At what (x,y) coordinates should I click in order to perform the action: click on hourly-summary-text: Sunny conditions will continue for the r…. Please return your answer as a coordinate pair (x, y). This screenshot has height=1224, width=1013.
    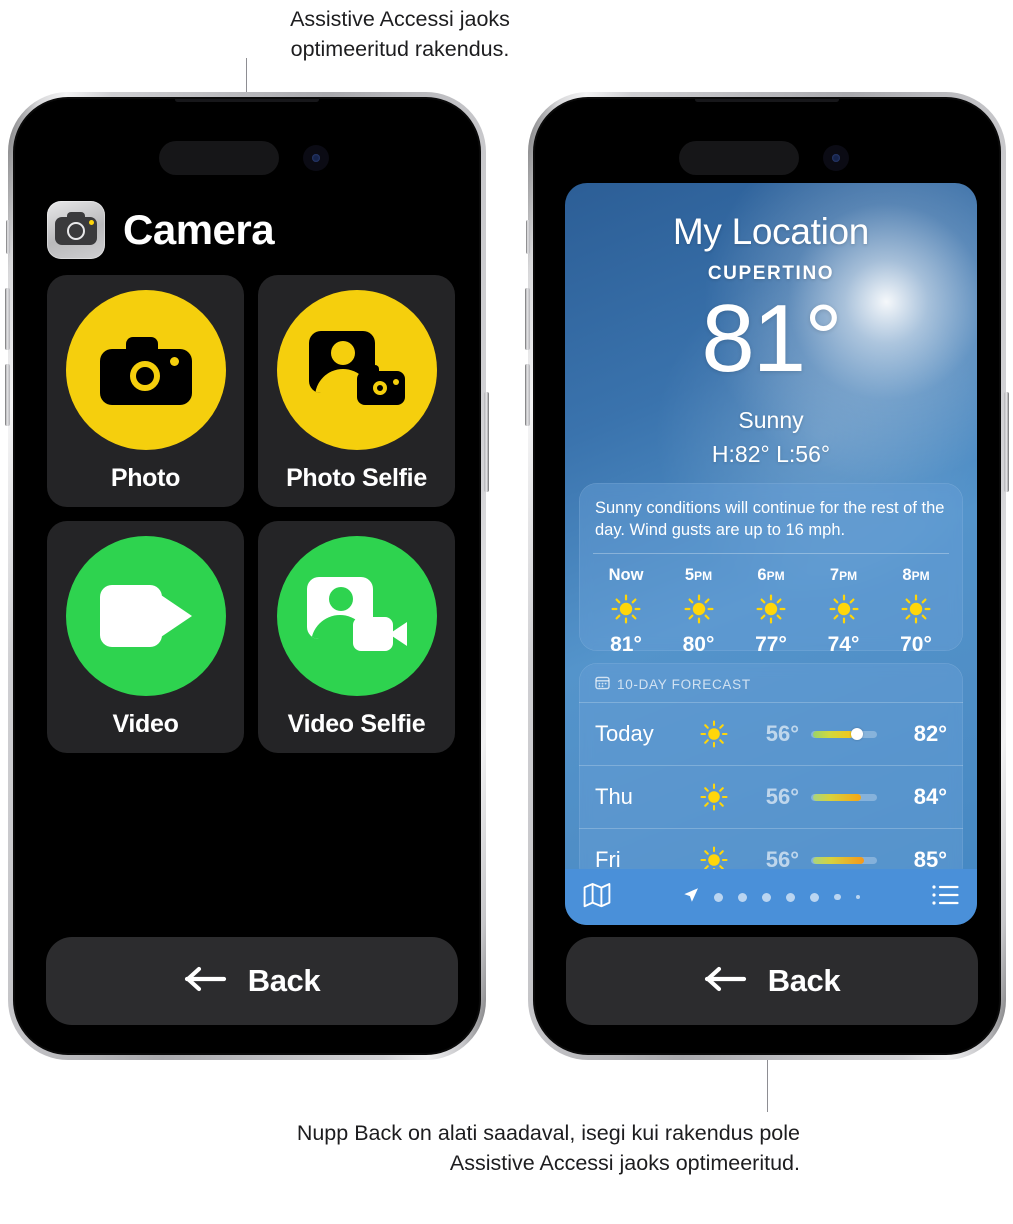
    Looking at the image, I should click on (770, 519).